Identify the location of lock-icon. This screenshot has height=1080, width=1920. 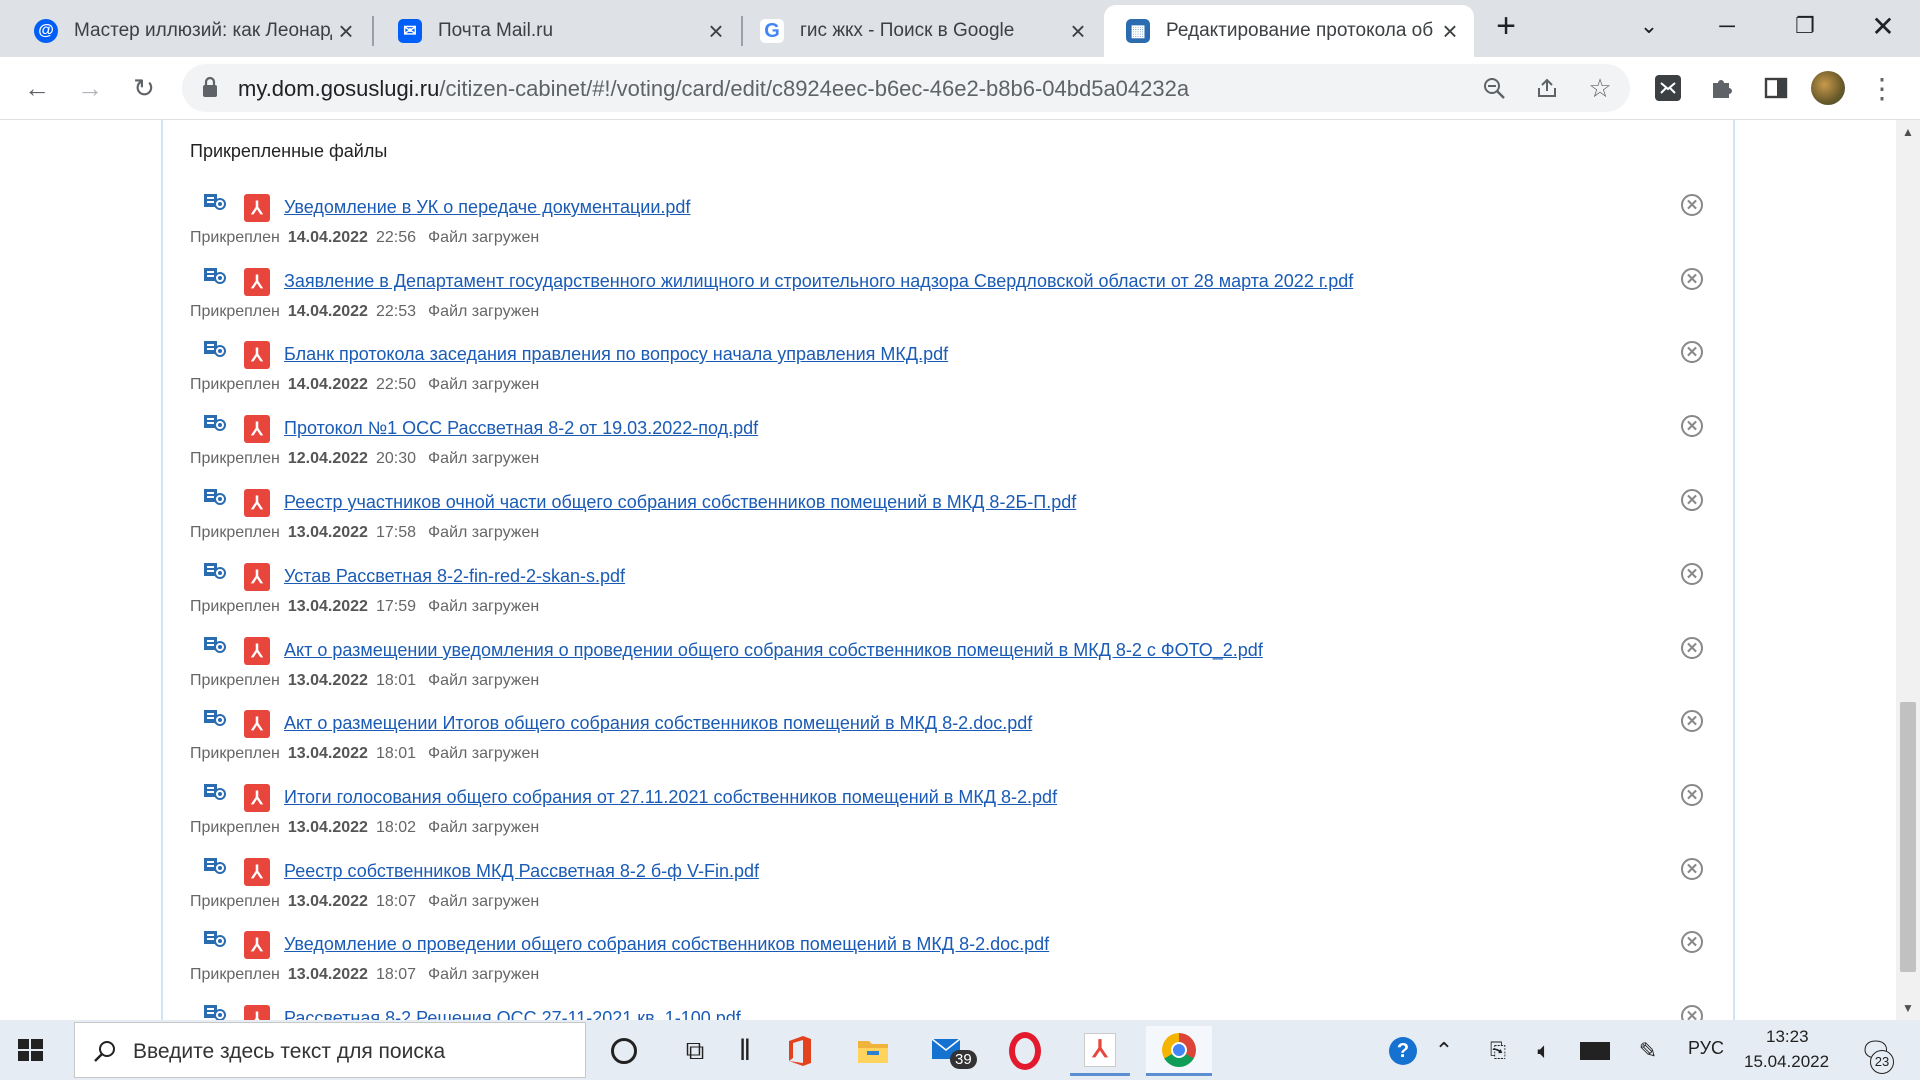
(211, 88).